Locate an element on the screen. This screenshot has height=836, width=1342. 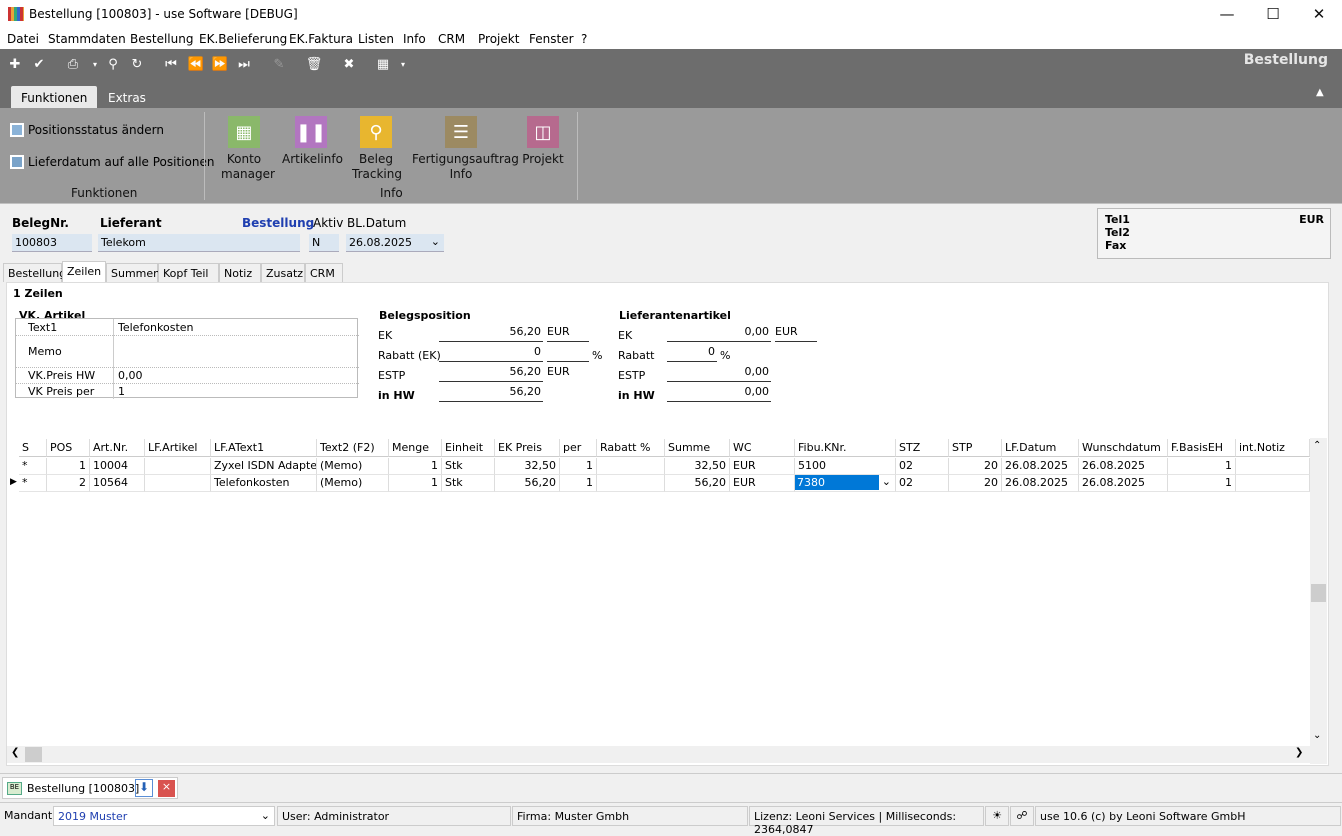
cell-ek-preis: 56,20 is located at coordinates (527, 483).